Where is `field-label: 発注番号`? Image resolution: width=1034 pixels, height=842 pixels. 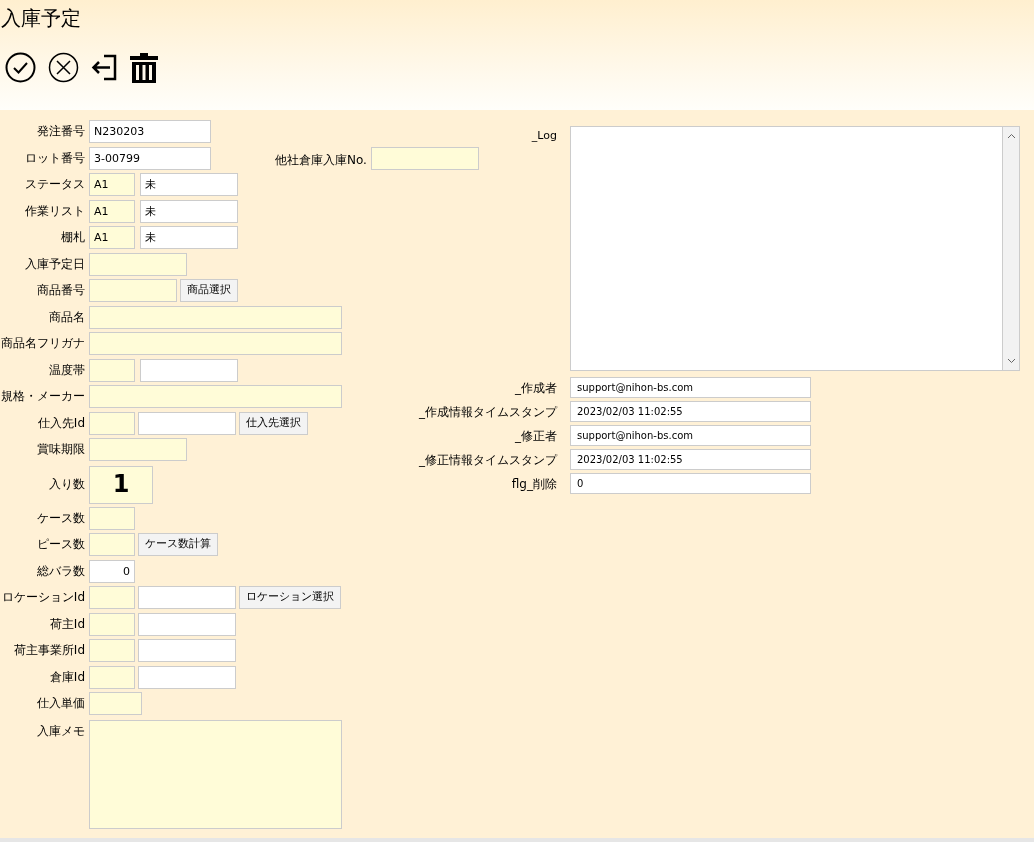
field-label: 発注番号 is located at coordinates (61, 131).